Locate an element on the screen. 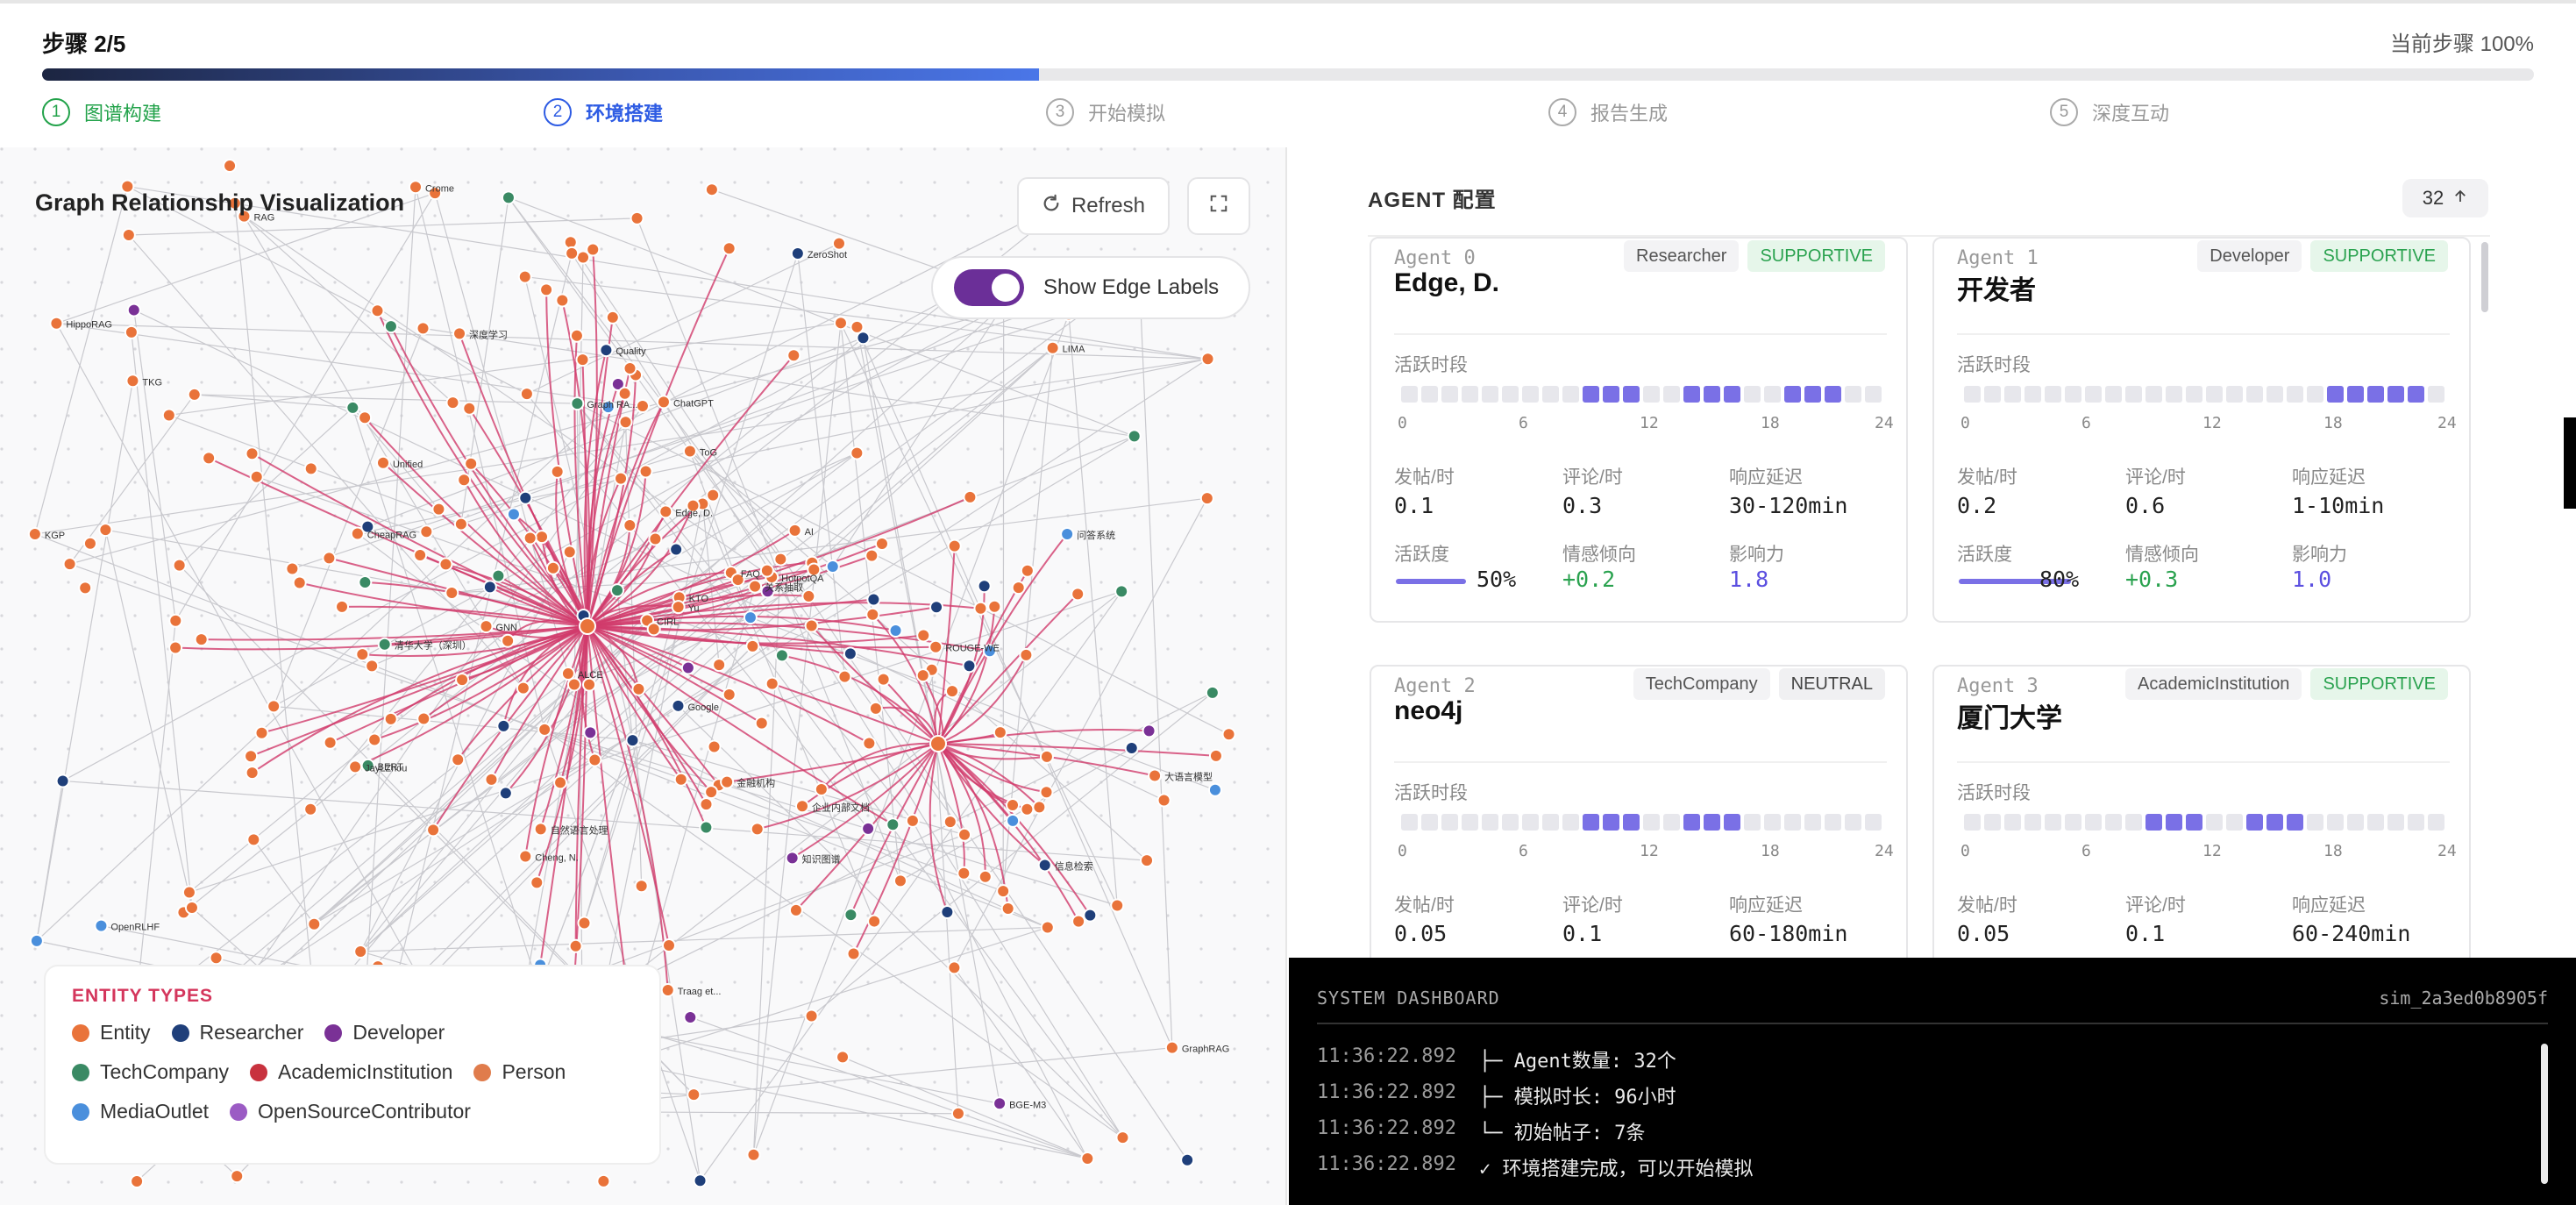  graph-hub-node is located at coordinates (587, 626).